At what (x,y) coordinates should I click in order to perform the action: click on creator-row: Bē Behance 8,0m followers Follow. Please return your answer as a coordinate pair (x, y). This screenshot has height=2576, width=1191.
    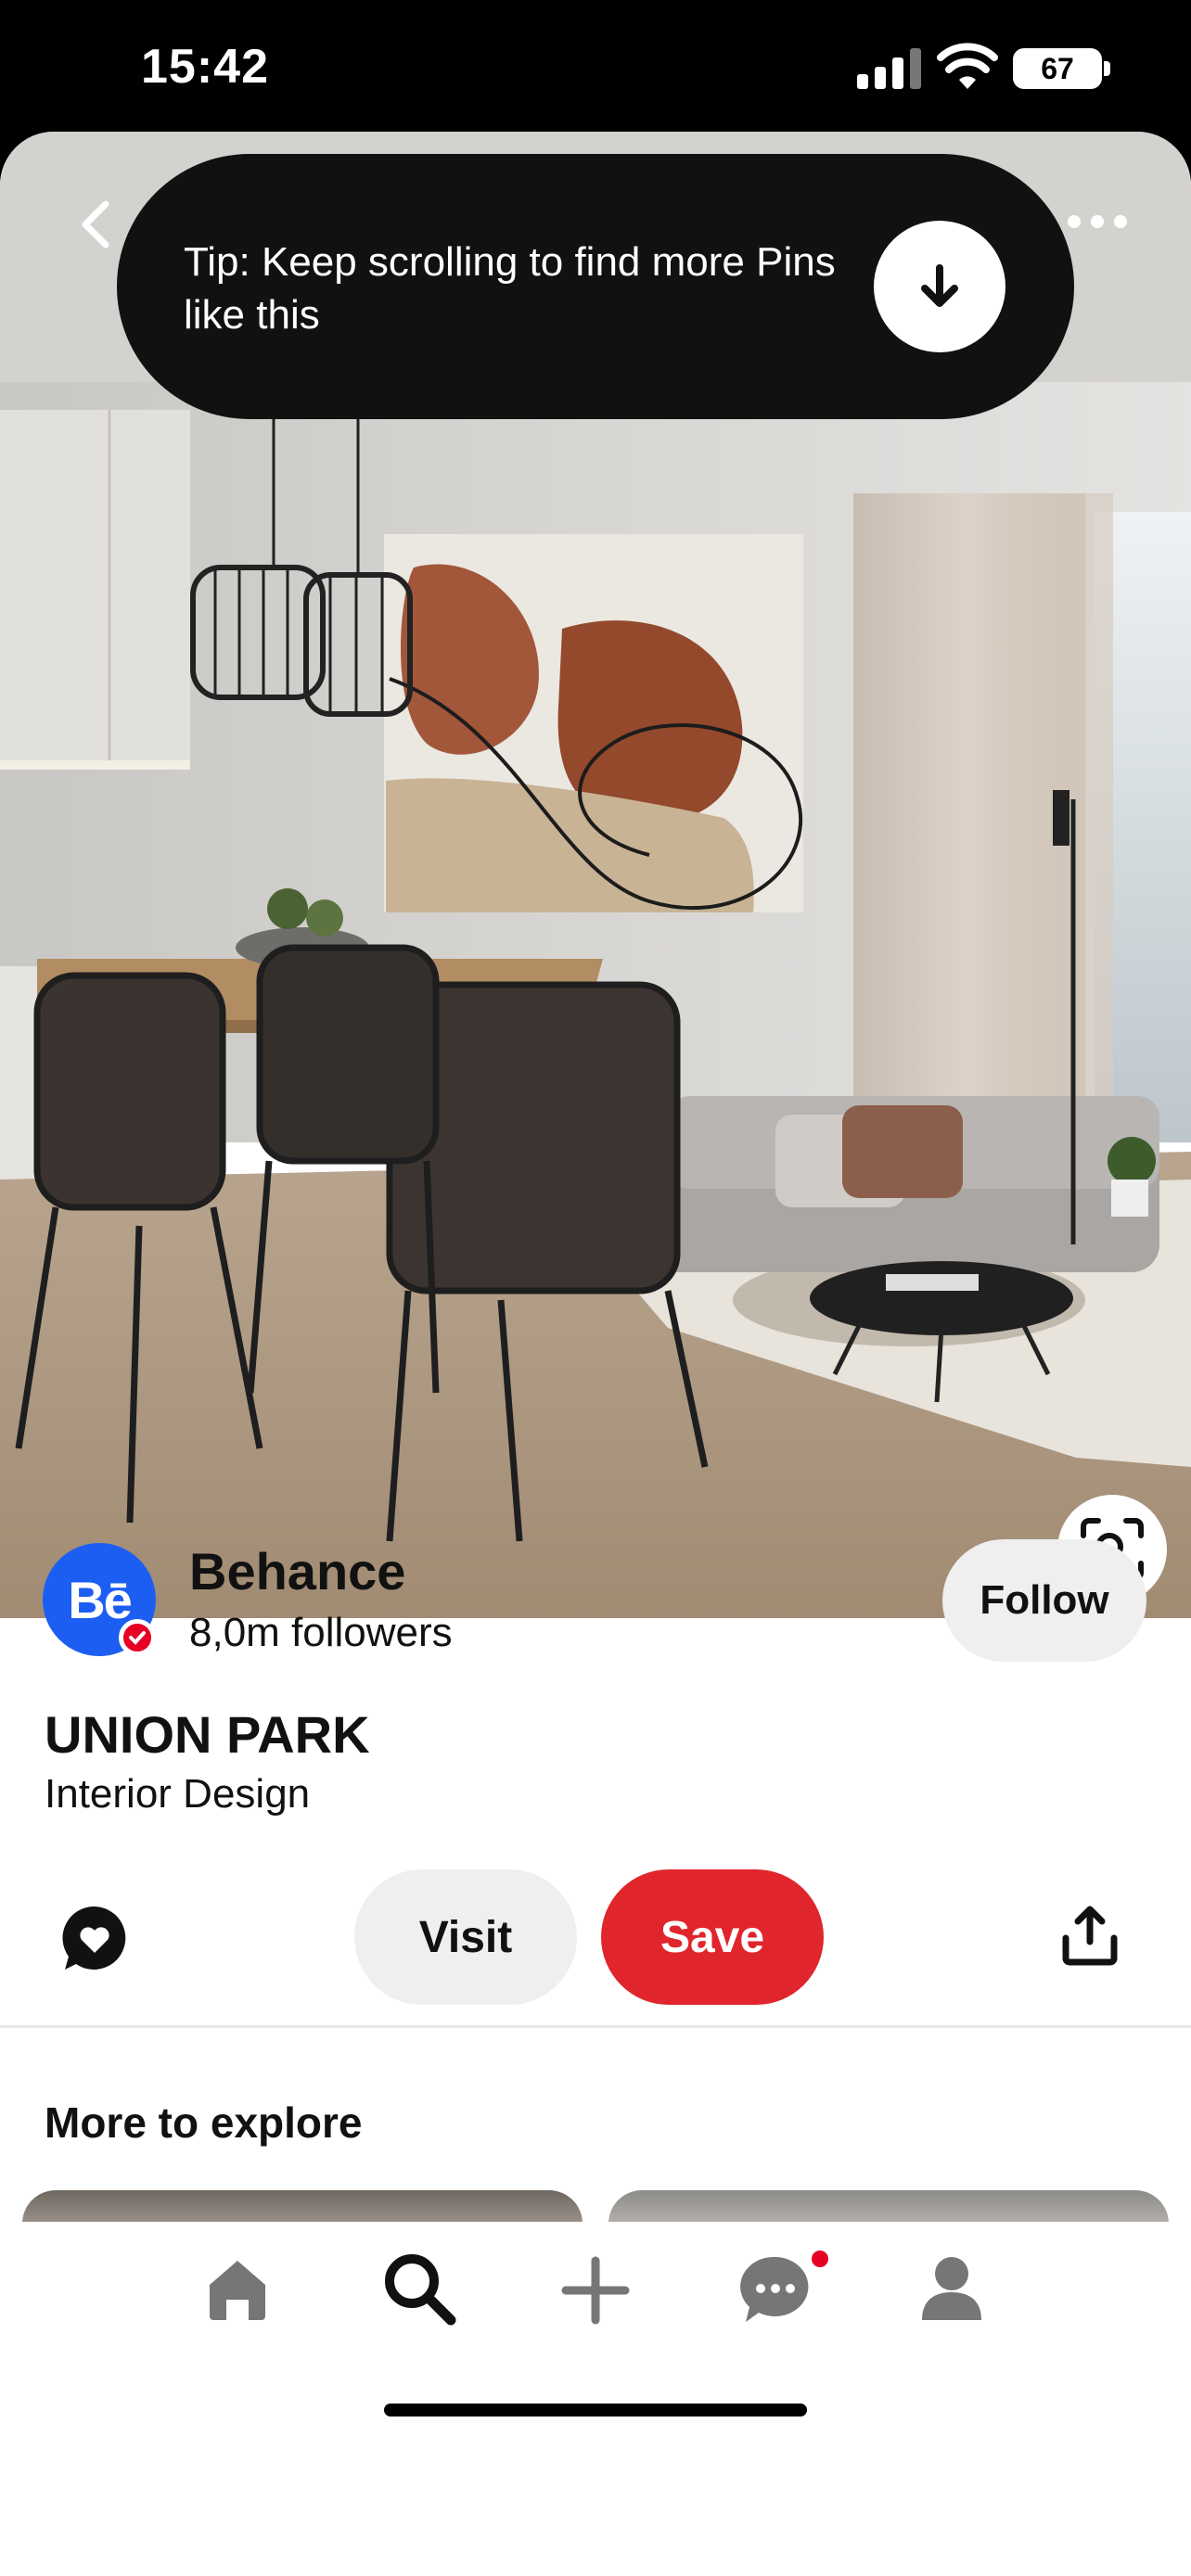
    Looking at the image, I should click on (595, 1606).